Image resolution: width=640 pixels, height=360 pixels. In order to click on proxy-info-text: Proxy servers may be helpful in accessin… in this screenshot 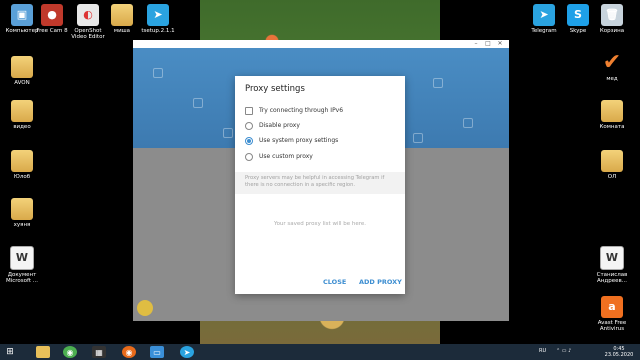, I will do `click(320, 183)`.